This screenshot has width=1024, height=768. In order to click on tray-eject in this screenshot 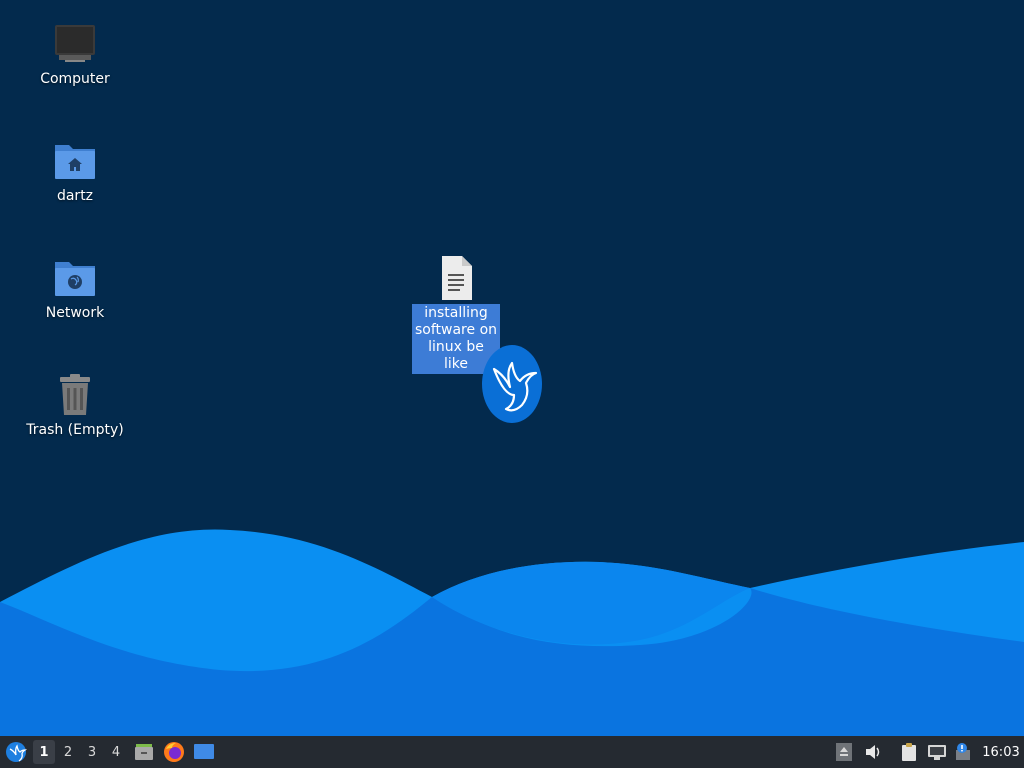, I will do `click(844, 752)`.